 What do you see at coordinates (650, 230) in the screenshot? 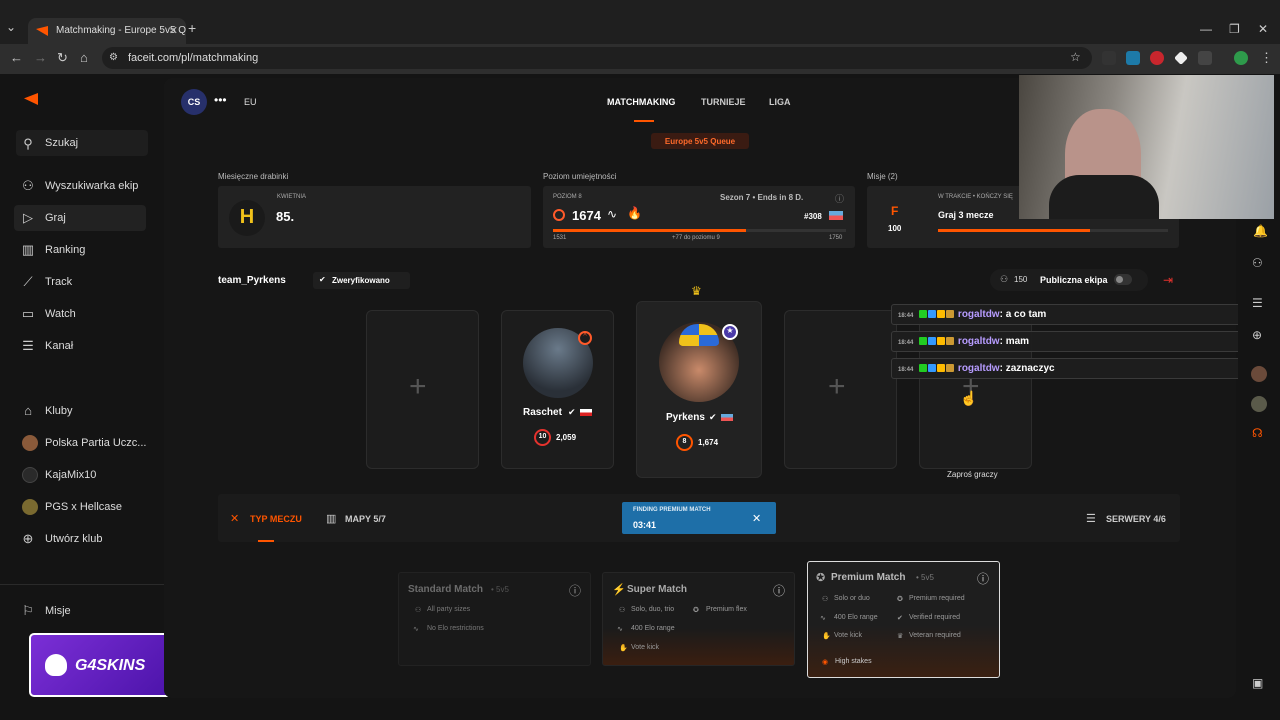
I see `elo-progress-fill` at bounding box center [650, 230].